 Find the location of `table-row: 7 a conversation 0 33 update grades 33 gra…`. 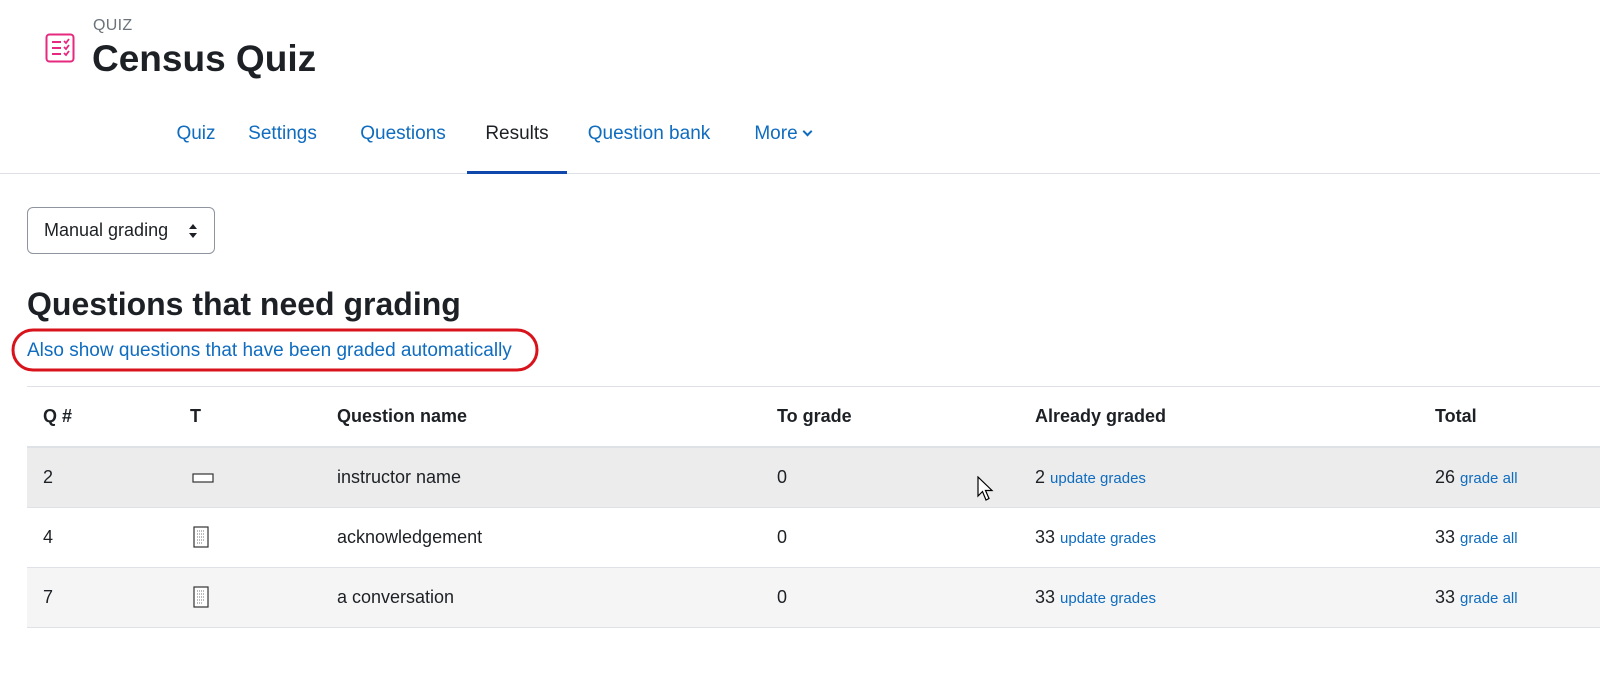

table-row: 7 a conversation 0 33 update grades 33 gra… is located at coordinates (813, 597).